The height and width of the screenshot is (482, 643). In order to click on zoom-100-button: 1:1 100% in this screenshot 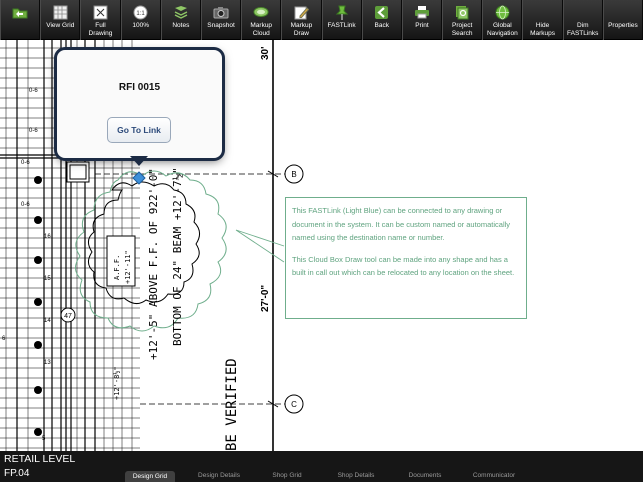, I will do `click(140, 20)`.